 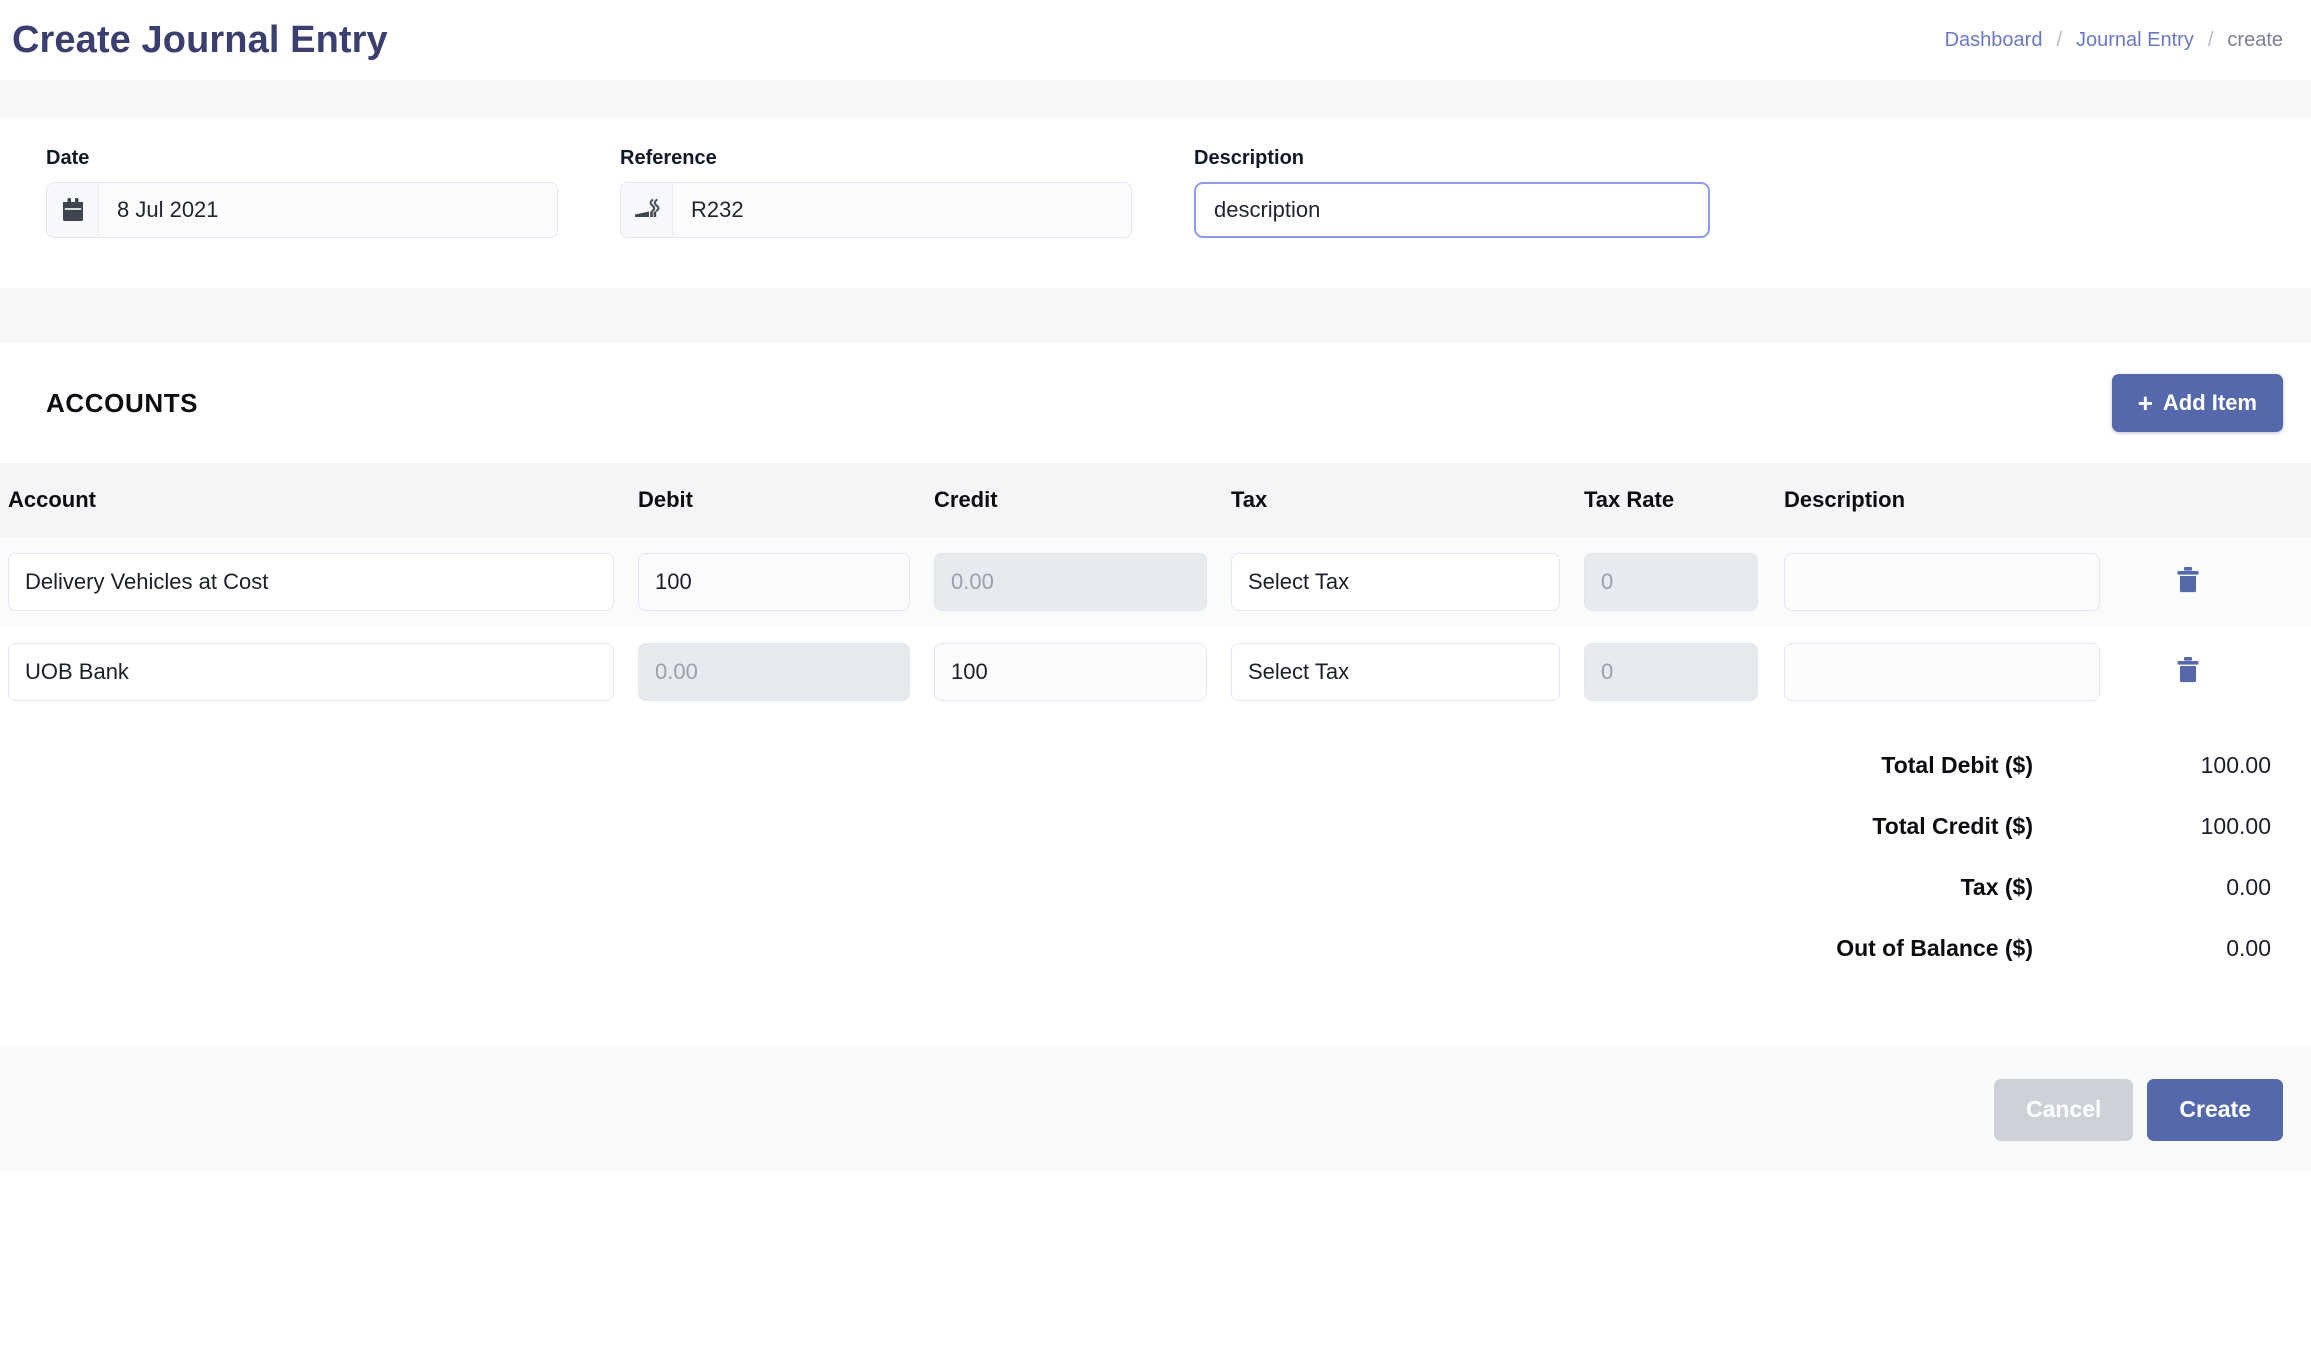 I want to click on description-input, so click(x=1452, y=210).